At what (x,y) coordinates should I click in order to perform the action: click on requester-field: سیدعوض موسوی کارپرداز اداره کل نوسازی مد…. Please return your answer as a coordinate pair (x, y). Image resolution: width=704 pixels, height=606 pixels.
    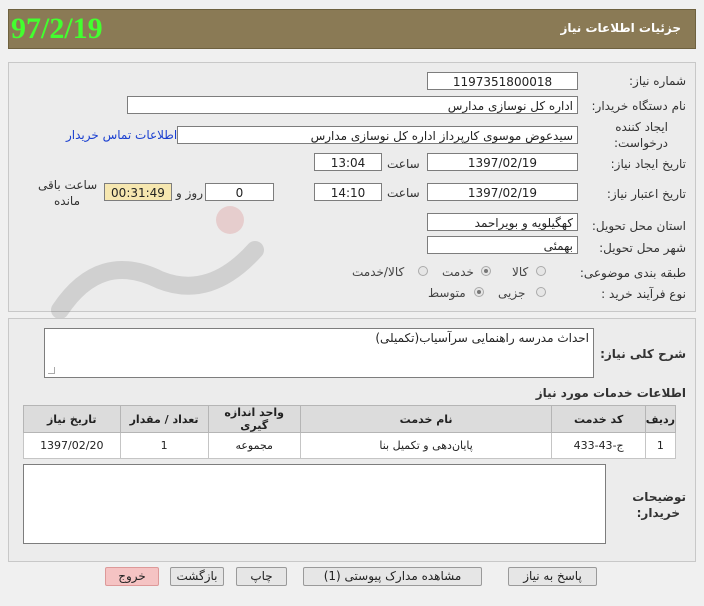
    Looking at the image, I should click on (377, 135).